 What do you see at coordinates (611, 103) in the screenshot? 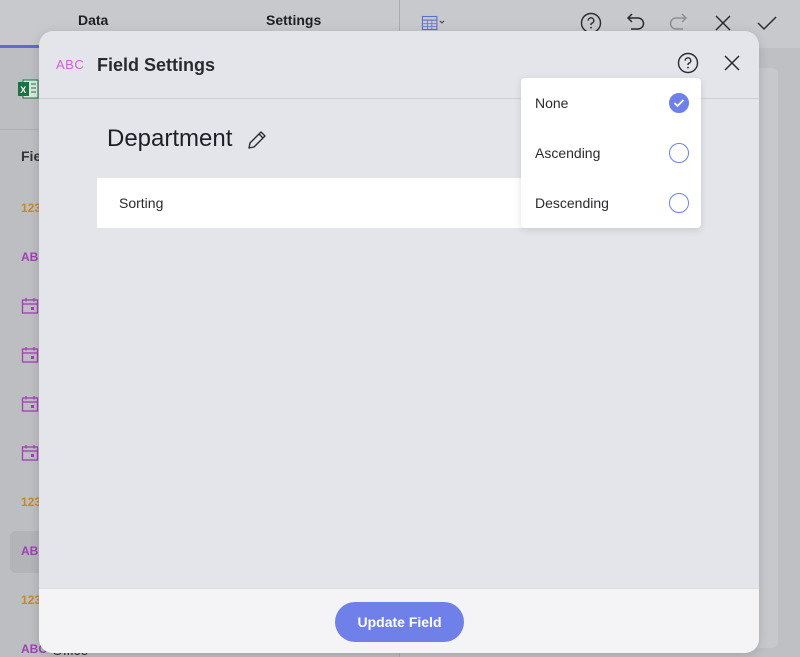
I see `sort-option-none: None` at bounding box center [611, 103].